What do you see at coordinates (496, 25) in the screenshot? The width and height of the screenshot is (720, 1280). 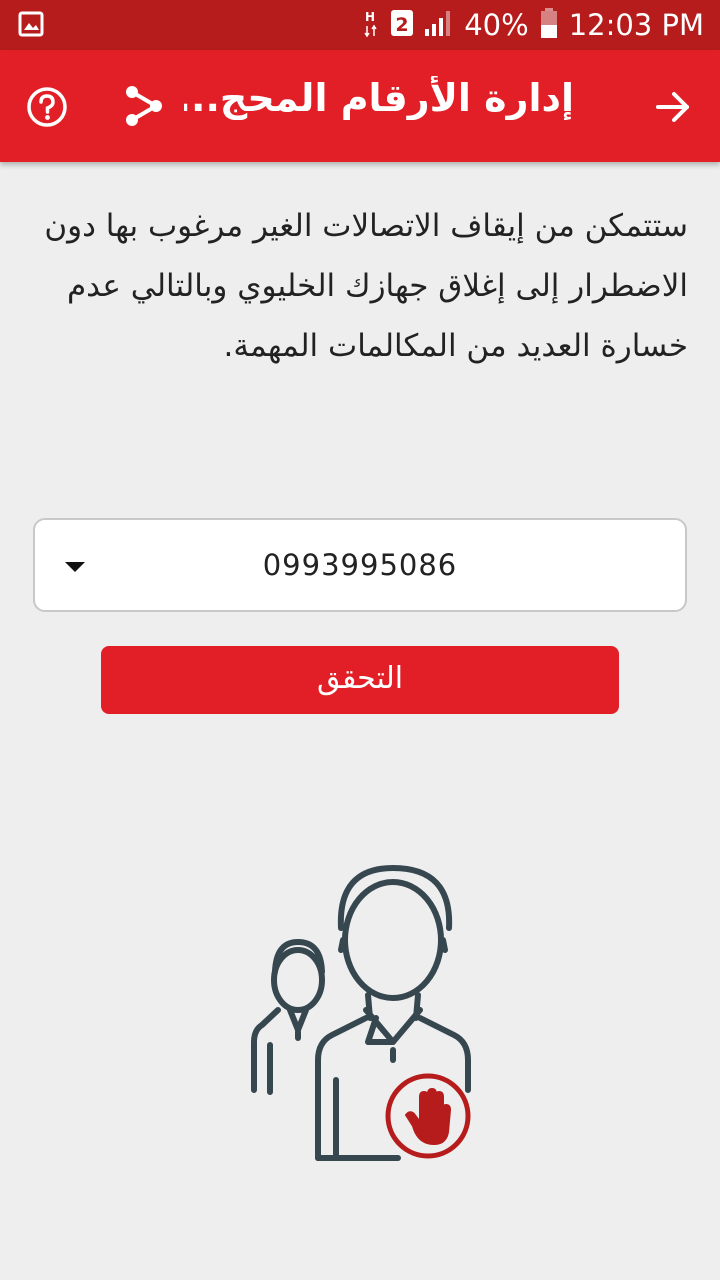 I see `battery-percentage: 40%` at bounding box center [496, 25].